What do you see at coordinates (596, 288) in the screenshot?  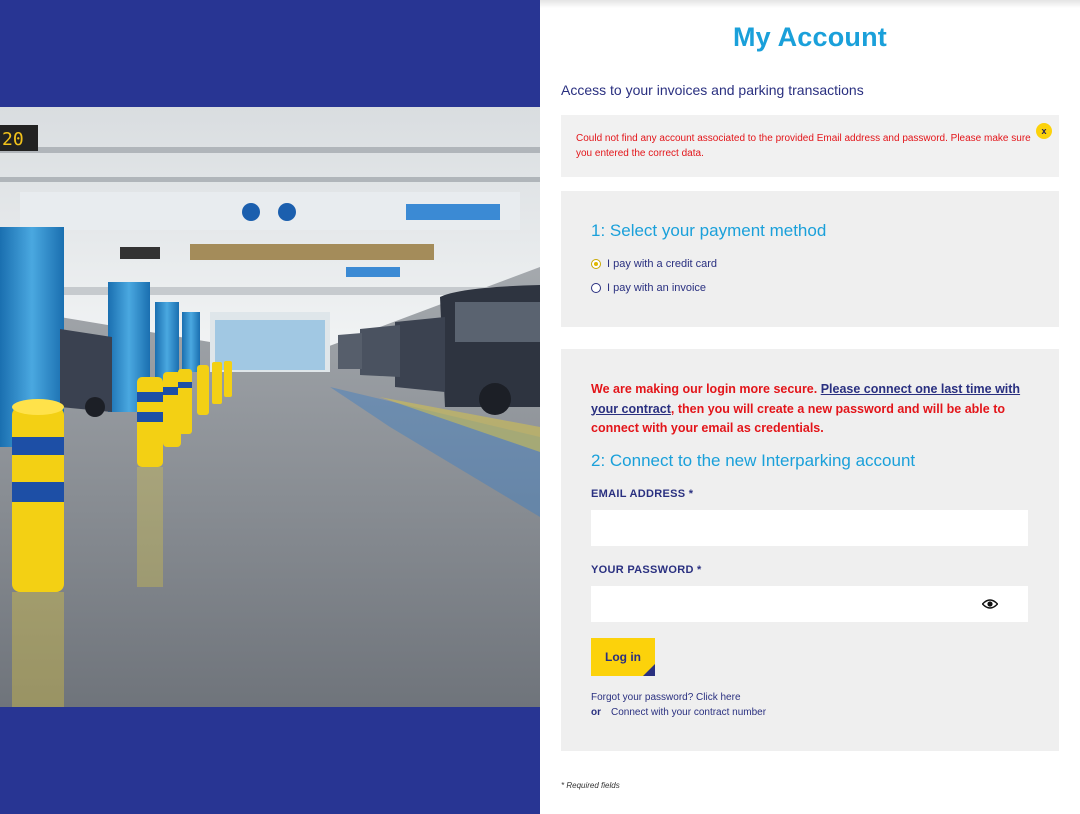 I see `radio-invoice-indicator` at bounding box center [596, 288].